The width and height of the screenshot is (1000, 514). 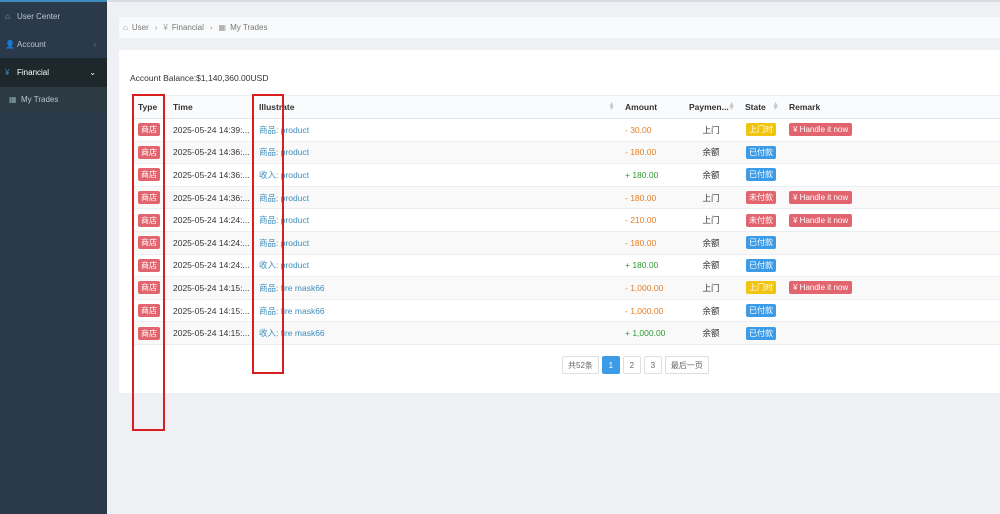 I want to click on header-label: Type, so click(x=148, y=107).